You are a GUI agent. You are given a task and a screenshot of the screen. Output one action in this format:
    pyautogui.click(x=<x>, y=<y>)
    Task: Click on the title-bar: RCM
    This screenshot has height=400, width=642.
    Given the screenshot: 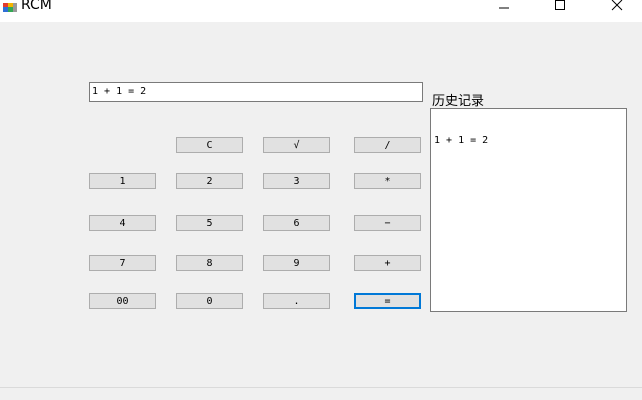 What is the action you would take?
    pyautogui.click(x=321, y=11)
    